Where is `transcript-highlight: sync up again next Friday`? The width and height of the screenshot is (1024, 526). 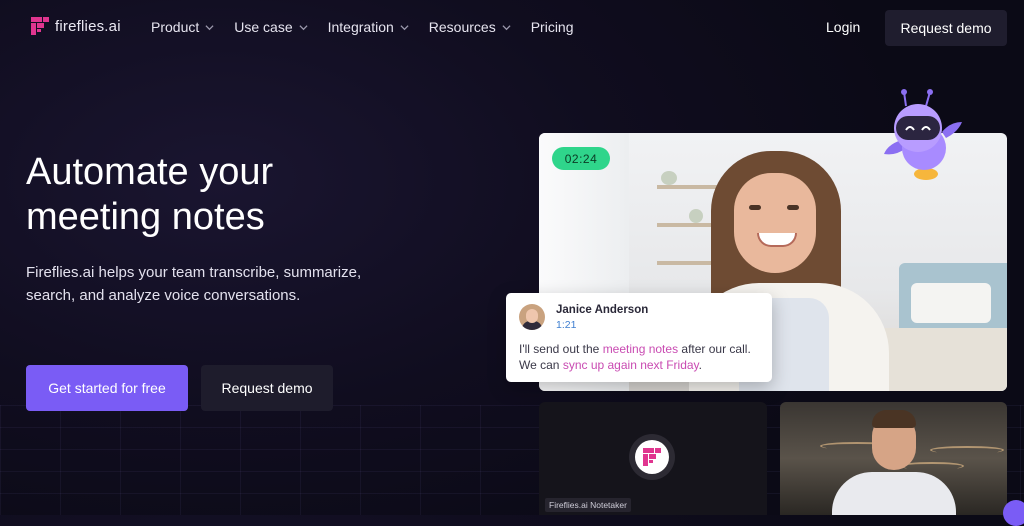 transcript-highlight: sync up again next Friday is located at coordinates (630, 365).